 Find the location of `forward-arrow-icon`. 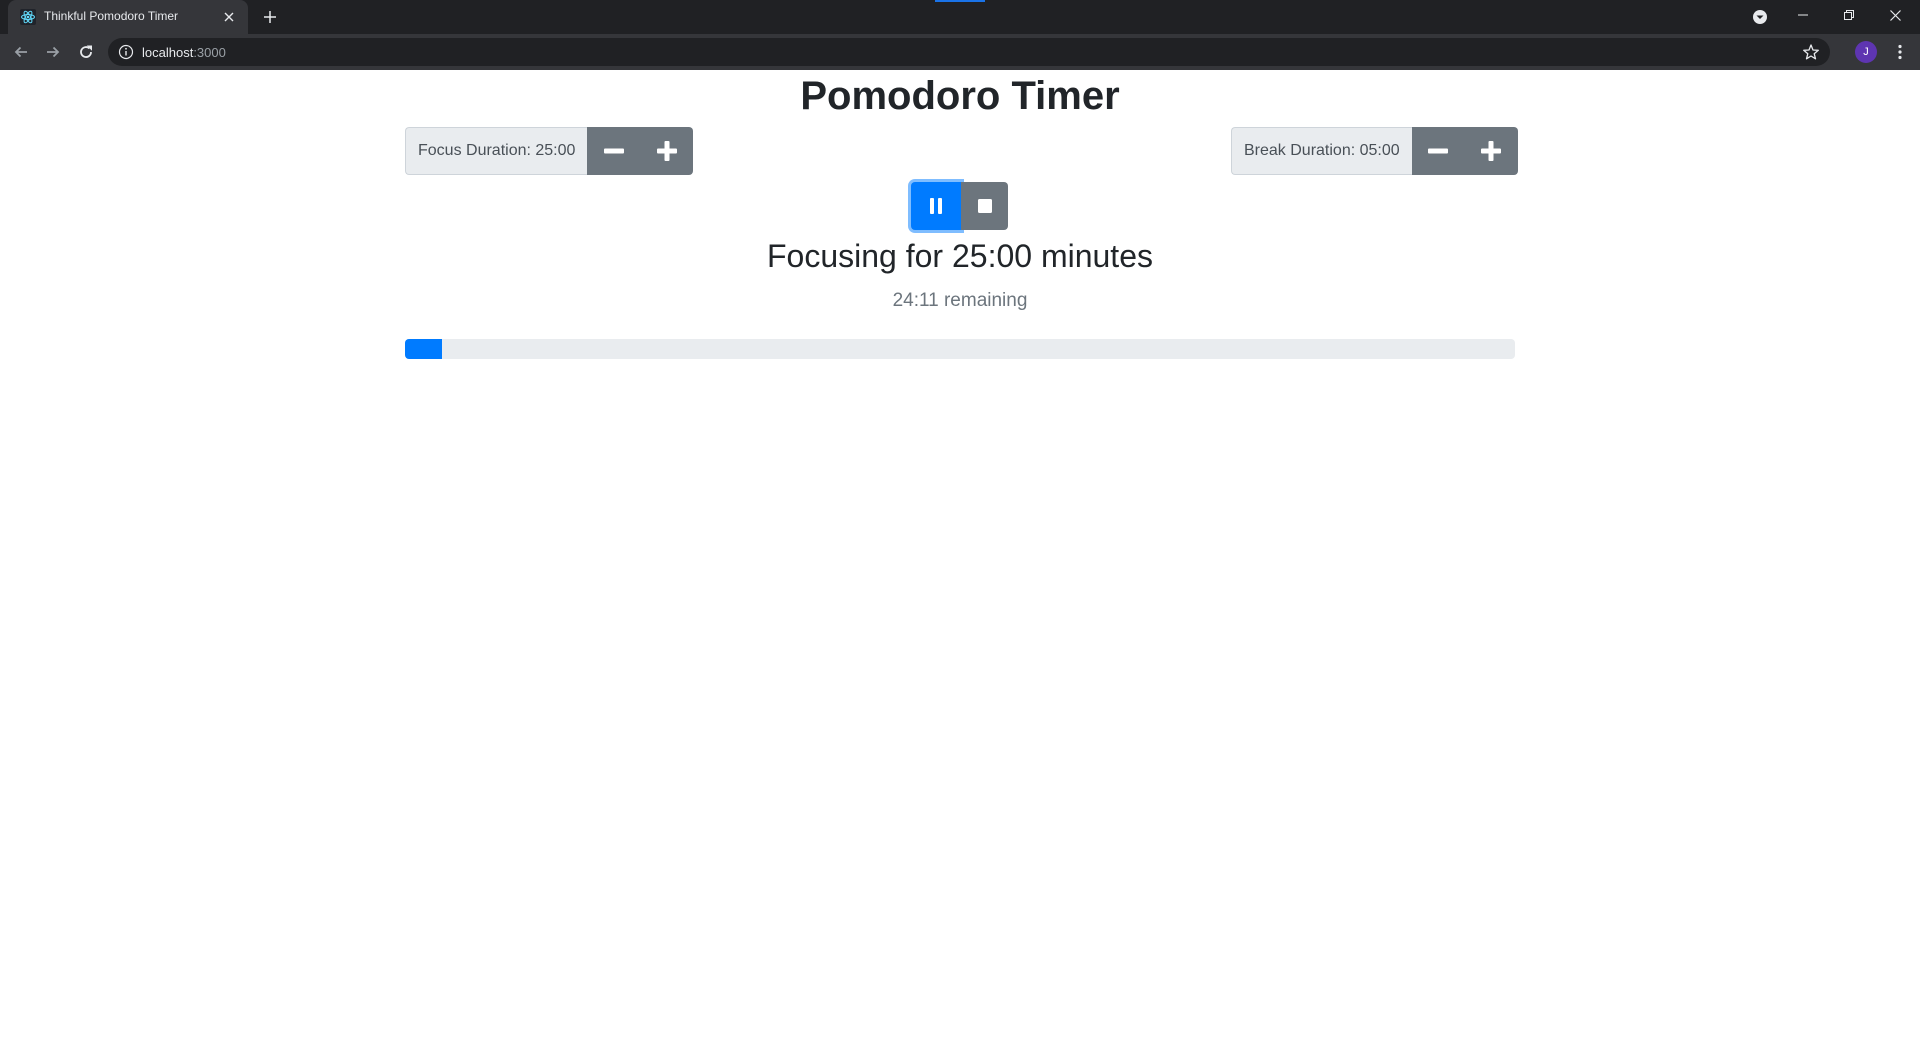

forward-arrow-icon is located at coordinates (53, 52).